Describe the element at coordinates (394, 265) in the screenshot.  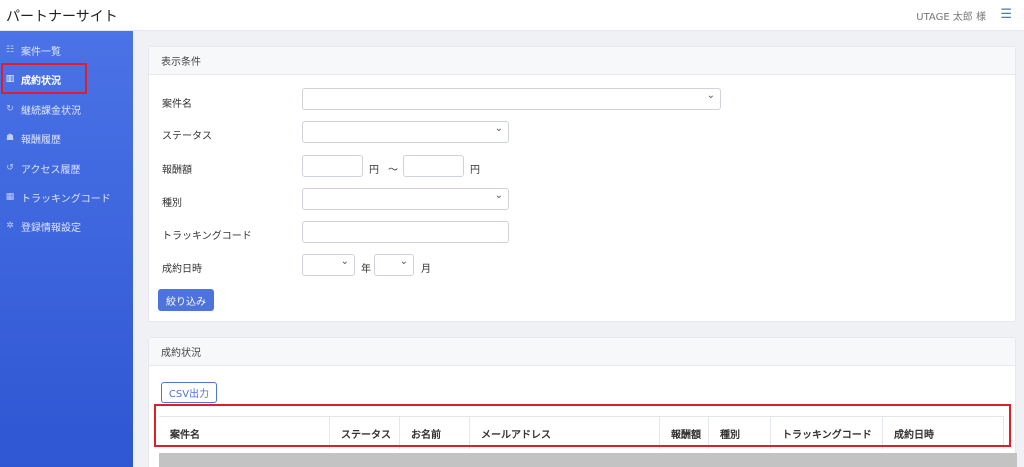
I see `month-select` at that location.